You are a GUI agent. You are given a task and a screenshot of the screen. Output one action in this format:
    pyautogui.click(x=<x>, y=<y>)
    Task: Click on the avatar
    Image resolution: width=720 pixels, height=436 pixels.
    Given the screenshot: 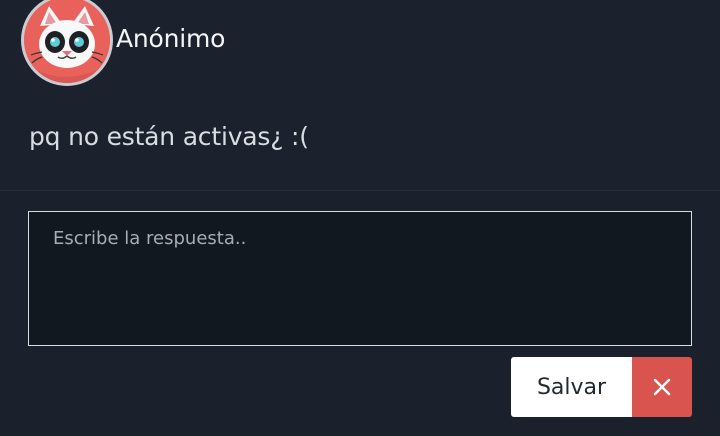 What is the action you would take?
    pyautogui.click(x=67, y=43)
    